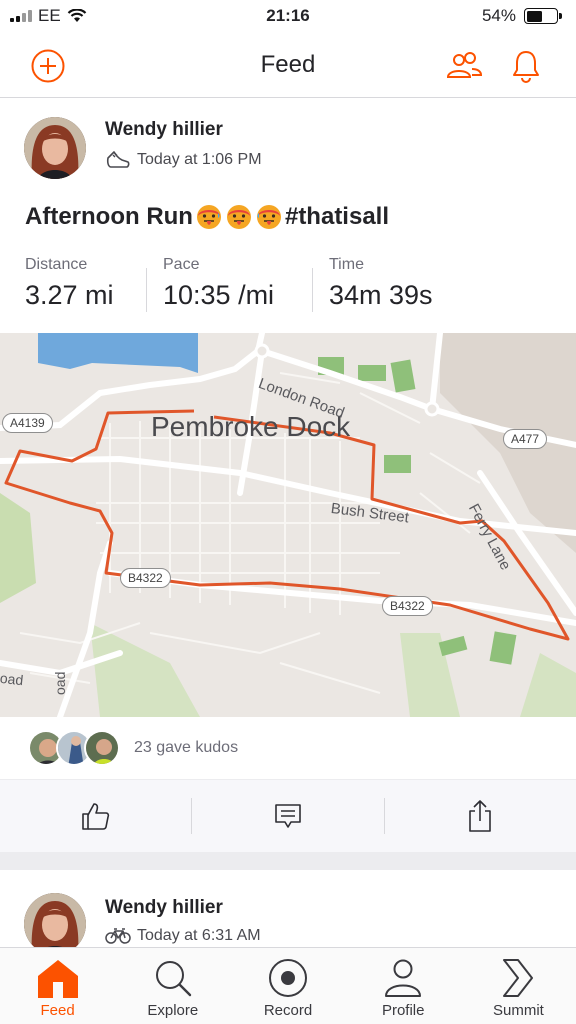  I want to click on home-icon, so click(57, 979).